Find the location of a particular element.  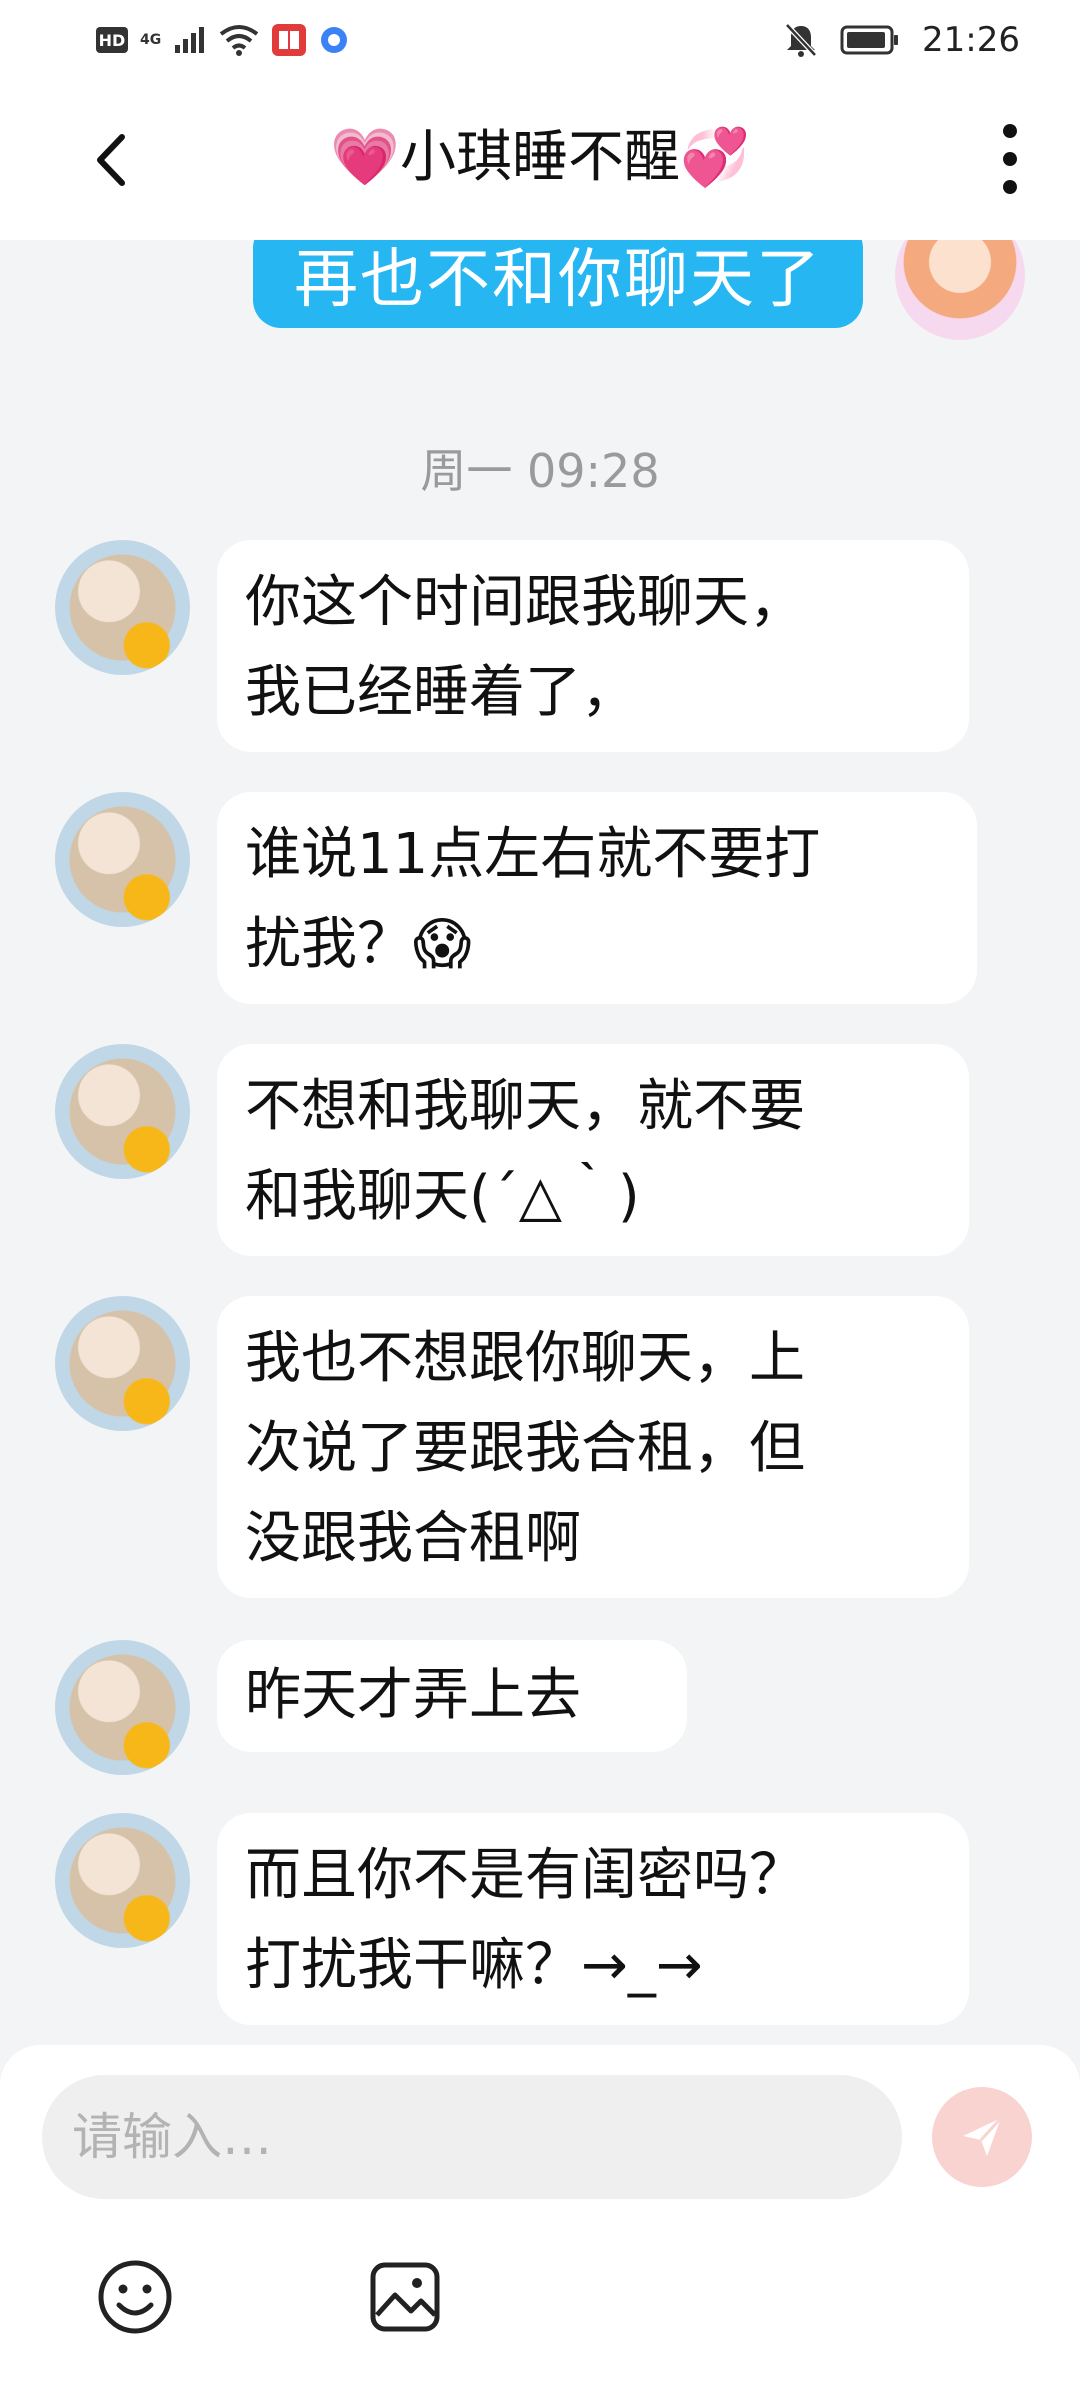

emoji-button is located at coordinates (135, 2297).